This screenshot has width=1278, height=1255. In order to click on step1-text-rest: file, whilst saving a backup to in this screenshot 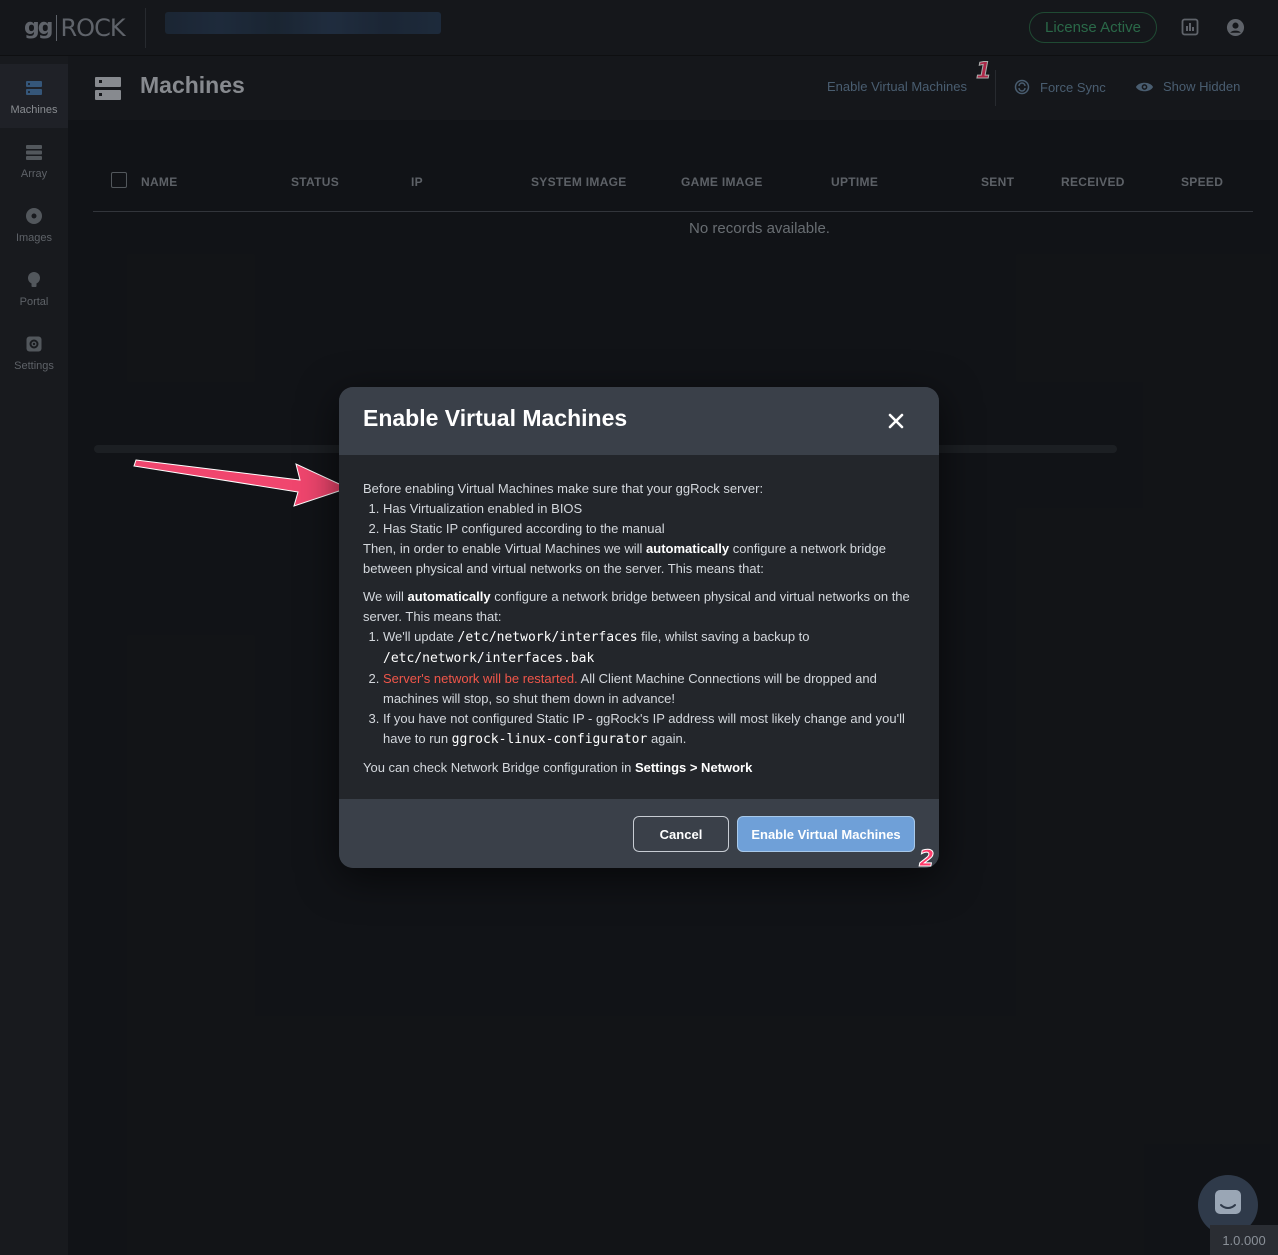, I will do `click(723, 636)`.